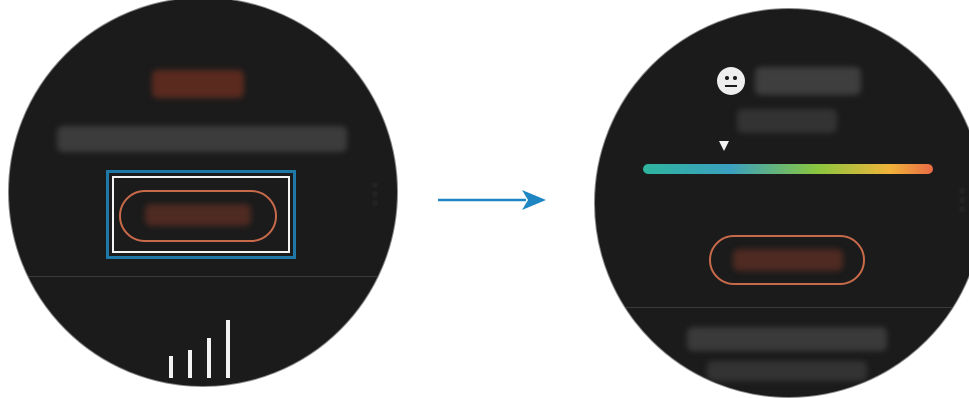 The width and height of the screenshot is (969, 398). I want to click on arrow-right-icon, so click(492, 200).